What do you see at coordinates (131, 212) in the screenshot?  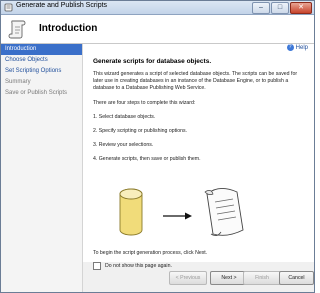 I see `database-cylinder-icon` at bounding box center [131, 212].